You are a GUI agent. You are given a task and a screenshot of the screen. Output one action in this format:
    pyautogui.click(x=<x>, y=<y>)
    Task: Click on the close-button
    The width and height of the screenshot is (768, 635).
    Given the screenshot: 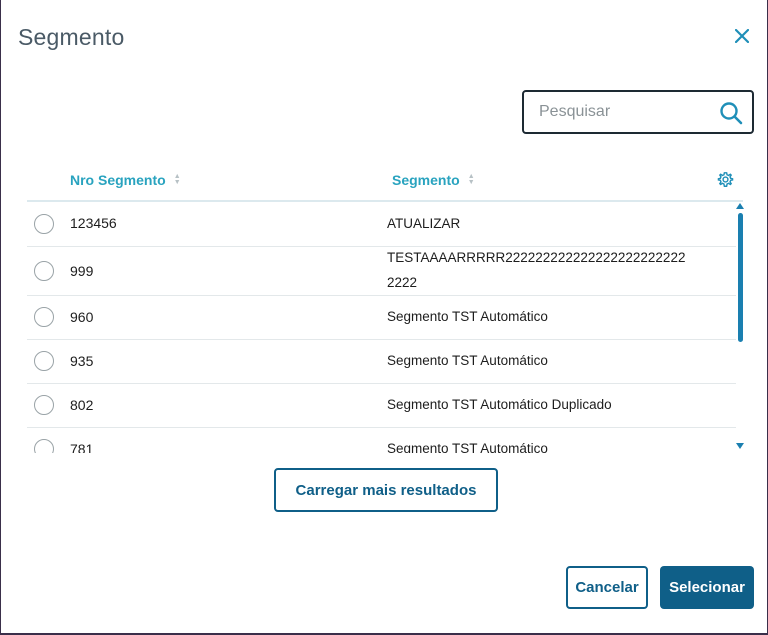 What is the action you would take?
    pyautogui.click(x=742, y=36)
    